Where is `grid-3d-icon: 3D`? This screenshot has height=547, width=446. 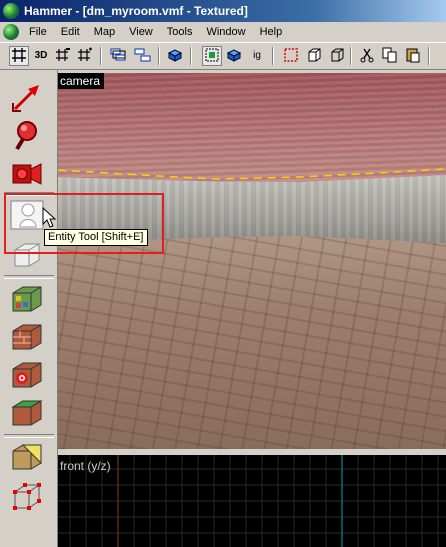 grid-3d-icon: 3D is located at coordinates (41, 56).